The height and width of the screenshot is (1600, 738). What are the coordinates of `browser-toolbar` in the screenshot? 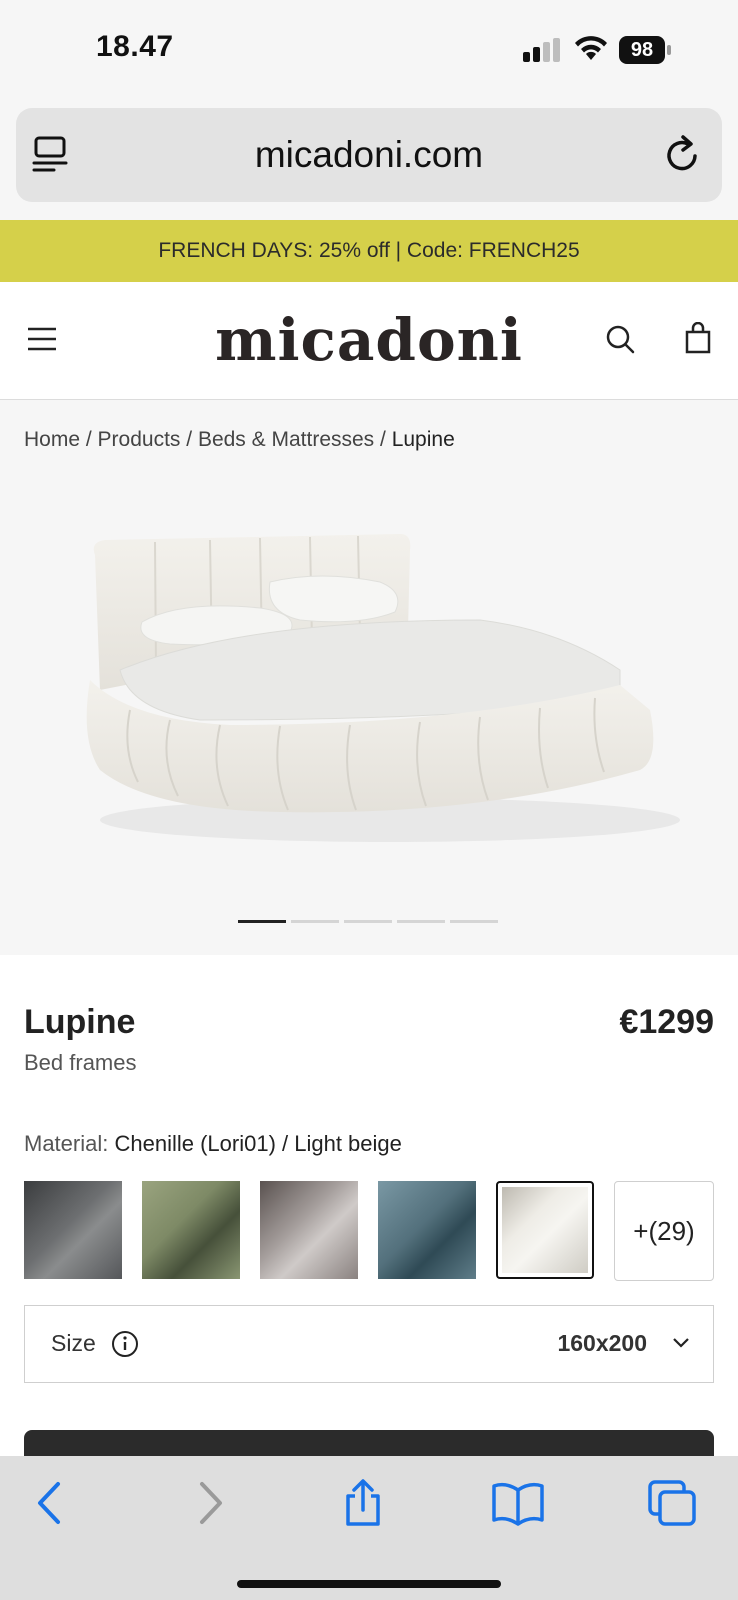 It's located at (369, 1528).